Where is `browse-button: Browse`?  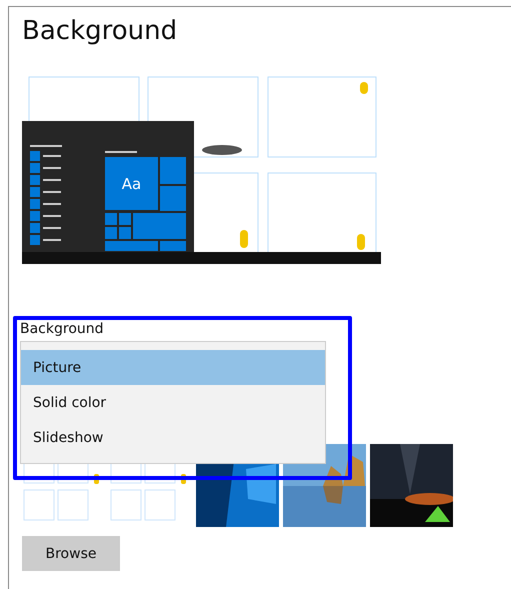
browse-button: Browse is located at coordinates (71, 553).